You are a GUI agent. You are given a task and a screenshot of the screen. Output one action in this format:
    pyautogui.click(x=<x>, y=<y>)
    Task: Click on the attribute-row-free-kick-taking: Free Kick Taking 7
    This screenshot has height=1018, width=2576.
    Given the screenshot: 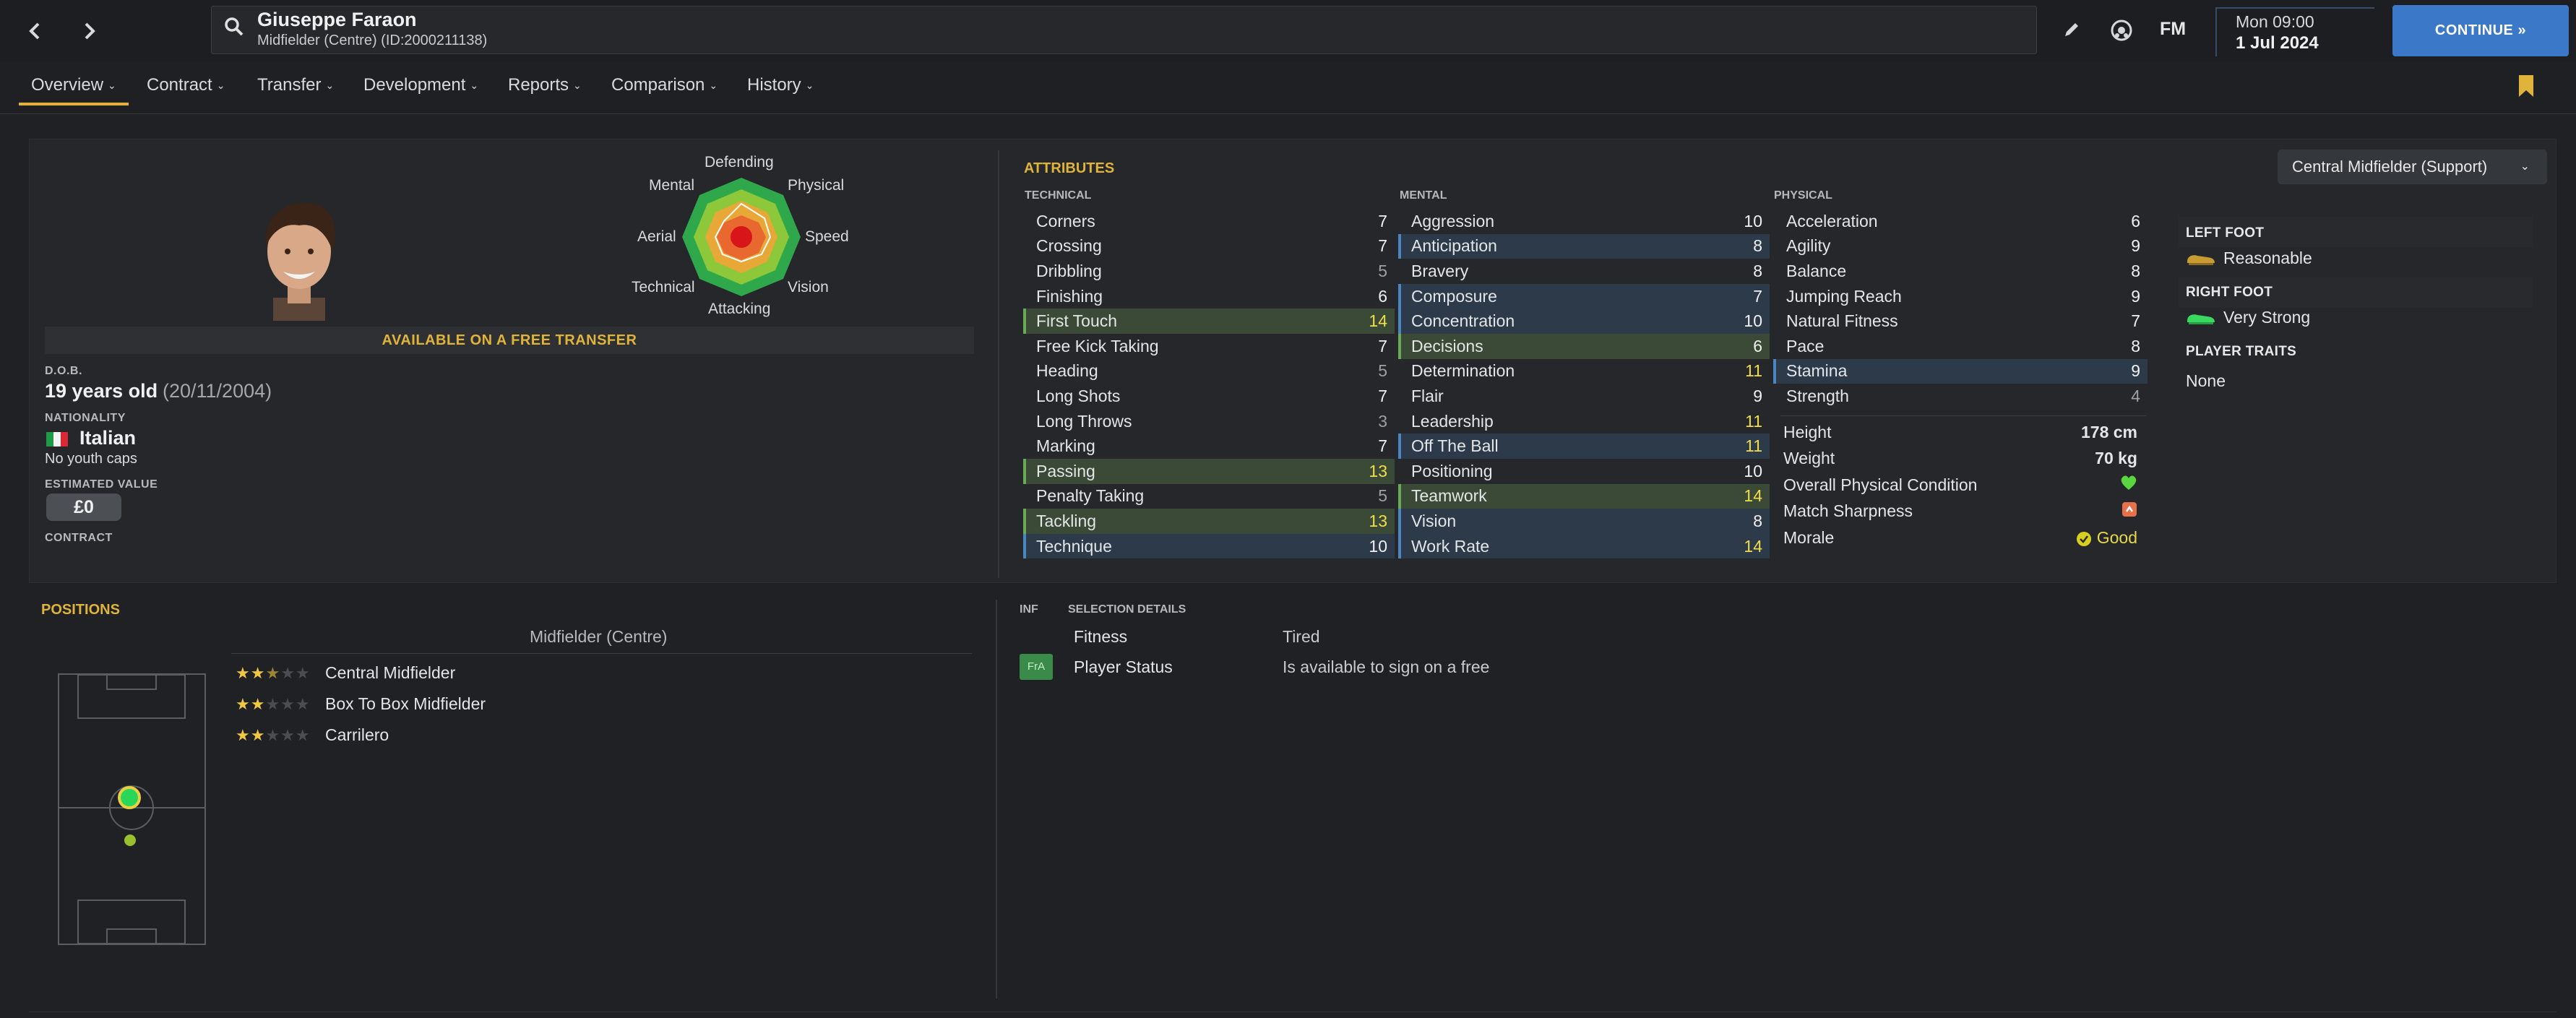 What is the action you would take?
    pyautogui.click(x=1209, y=346)
    